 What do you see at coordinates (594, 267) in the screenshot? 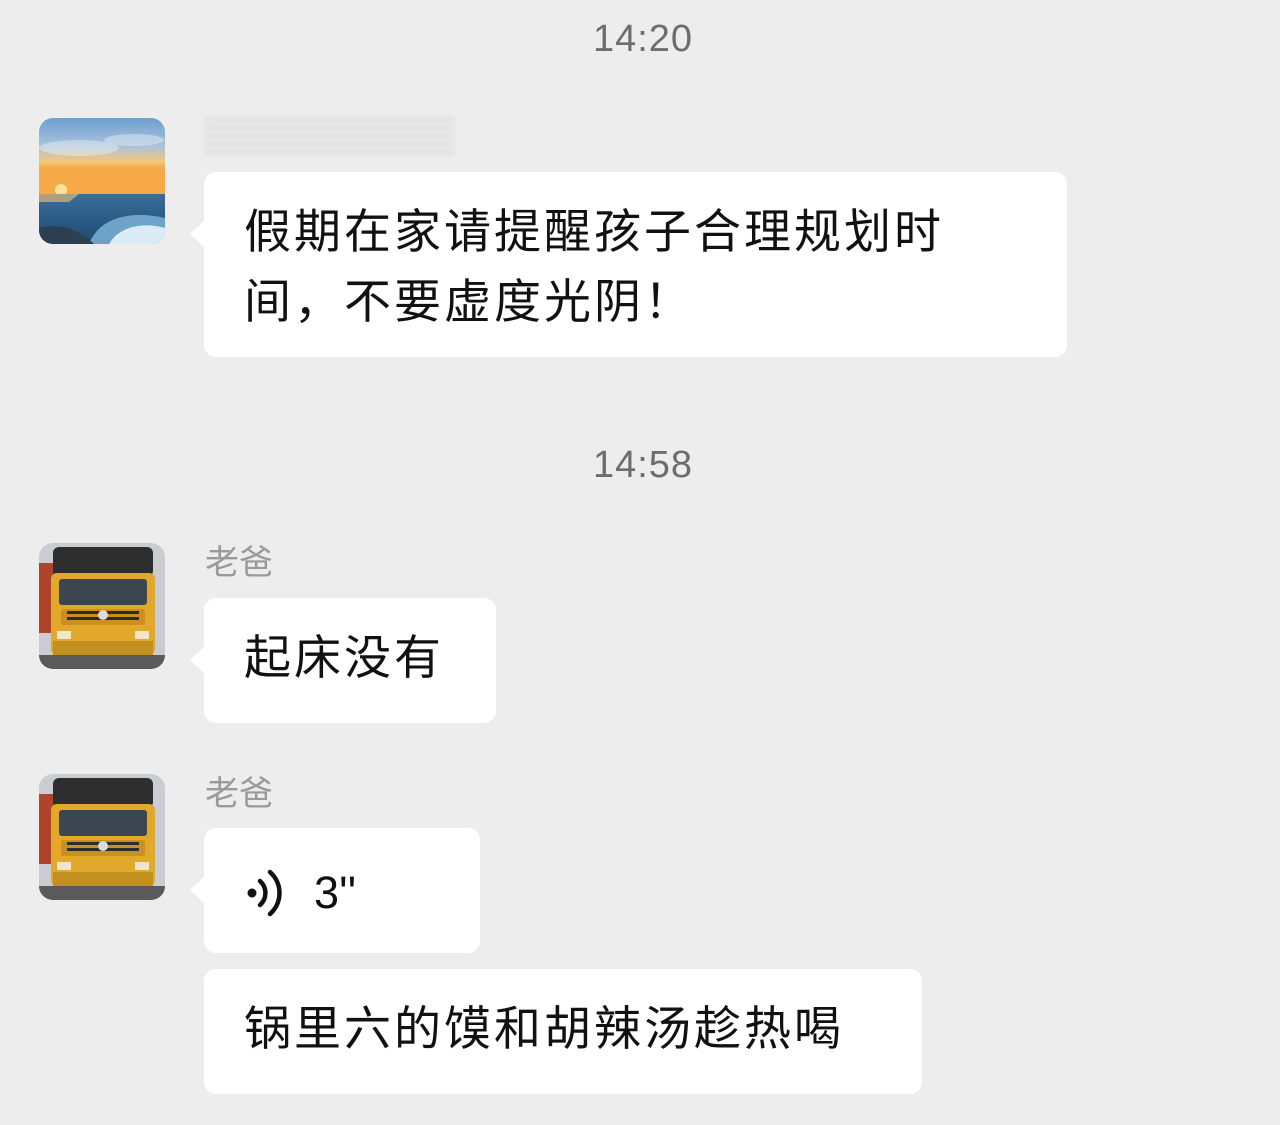
I see `message-text: 假期在家请提醒孩子合理规划时间，不要虚度光阴！` at bounding box center [594, 267].